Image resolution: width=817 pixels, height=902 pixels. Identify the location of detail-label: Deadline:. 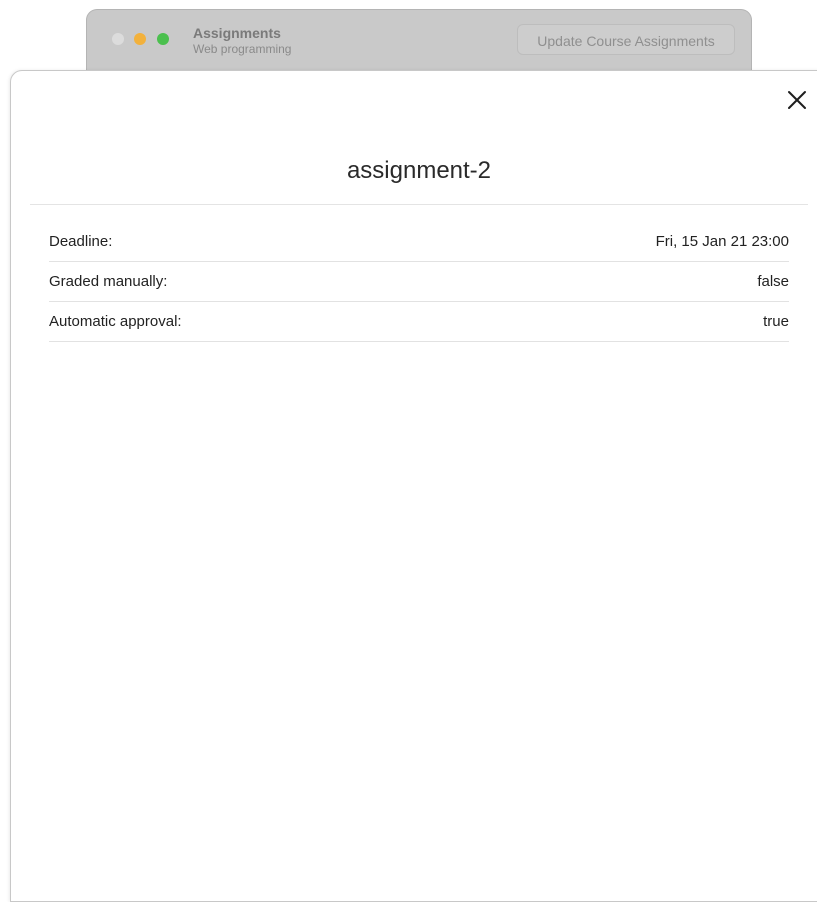
(81, 241).